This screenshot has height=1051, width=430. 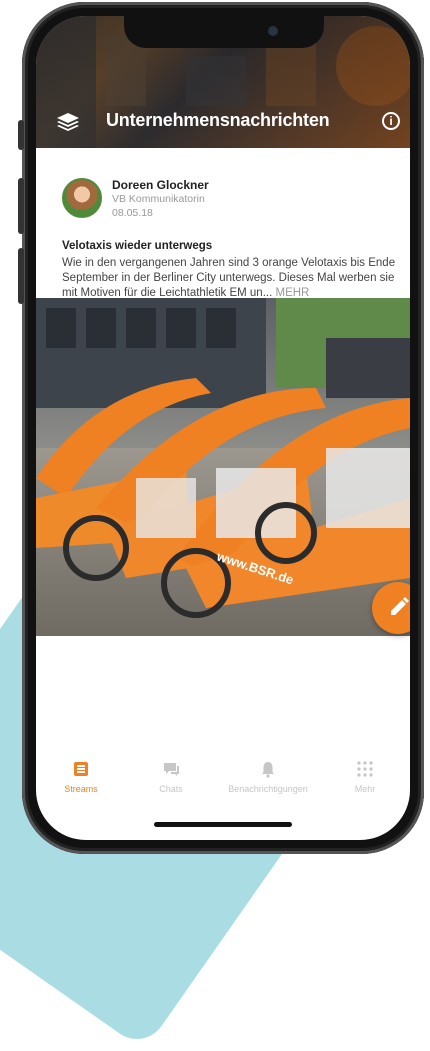 What do you see at coordinates (21, 206) in the screenshot?
I see `volume-up-button` at bounding box center [21, 206].